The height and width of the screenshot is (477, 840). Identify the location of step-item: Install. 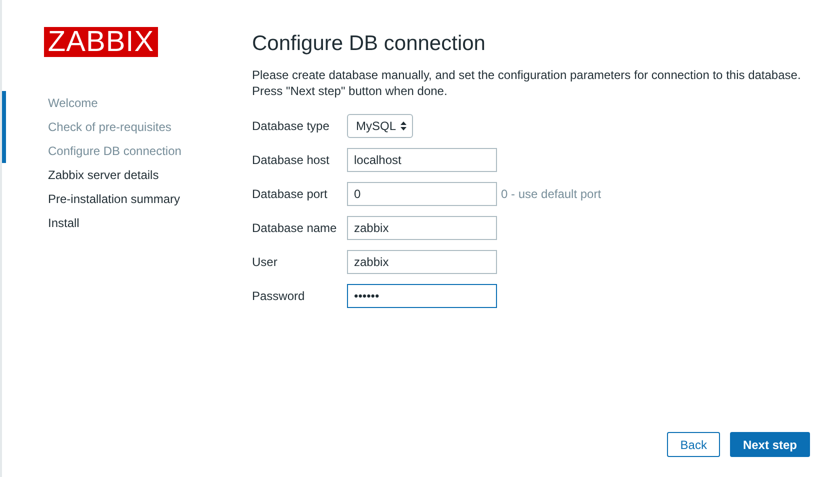
(63, 223).